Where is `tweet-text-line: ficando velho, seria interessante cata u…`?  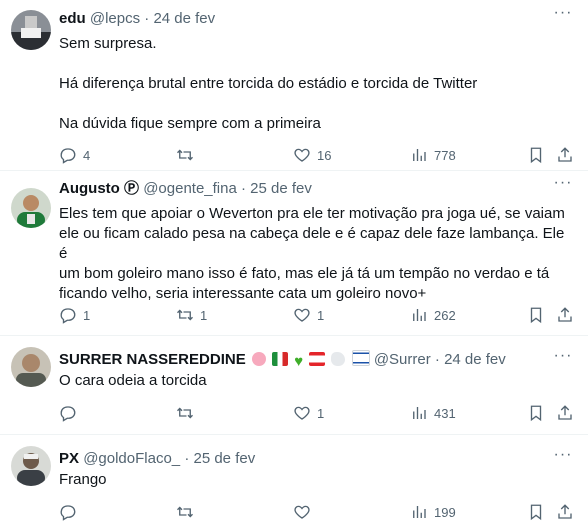 tweet-text-line: ficando velho, seria interessante cata u… is located at coordinates (243, 293).